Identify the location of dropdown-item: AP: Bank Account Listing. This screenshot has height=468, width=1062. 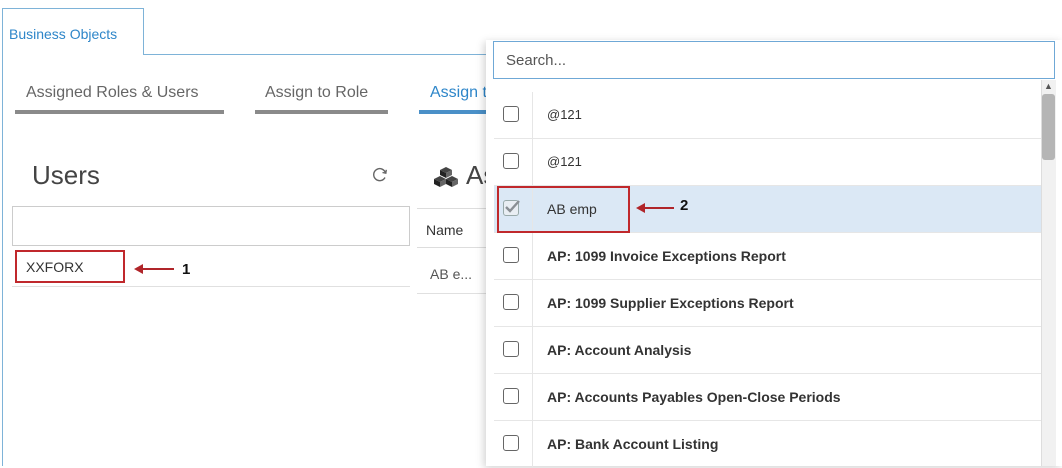
(767, 444).